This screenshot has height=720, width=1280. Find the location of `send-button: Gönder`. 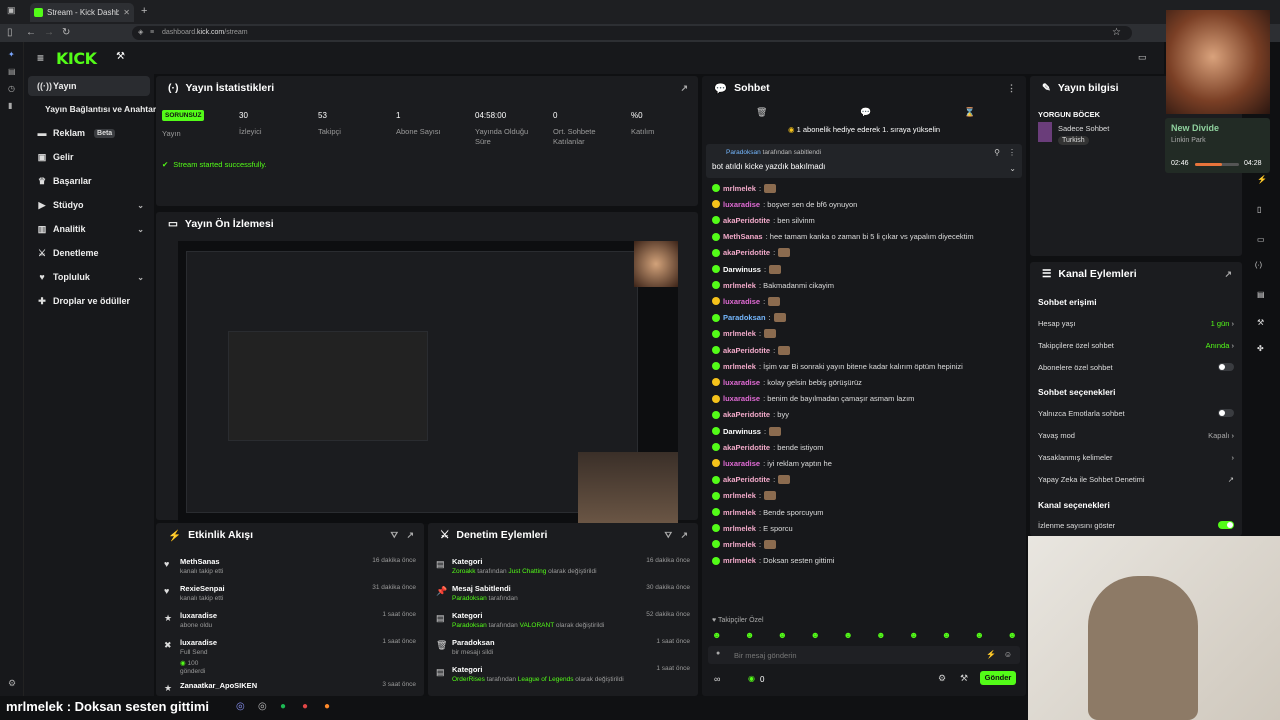

send-button: Gönder is located at coordinates (998, 678).